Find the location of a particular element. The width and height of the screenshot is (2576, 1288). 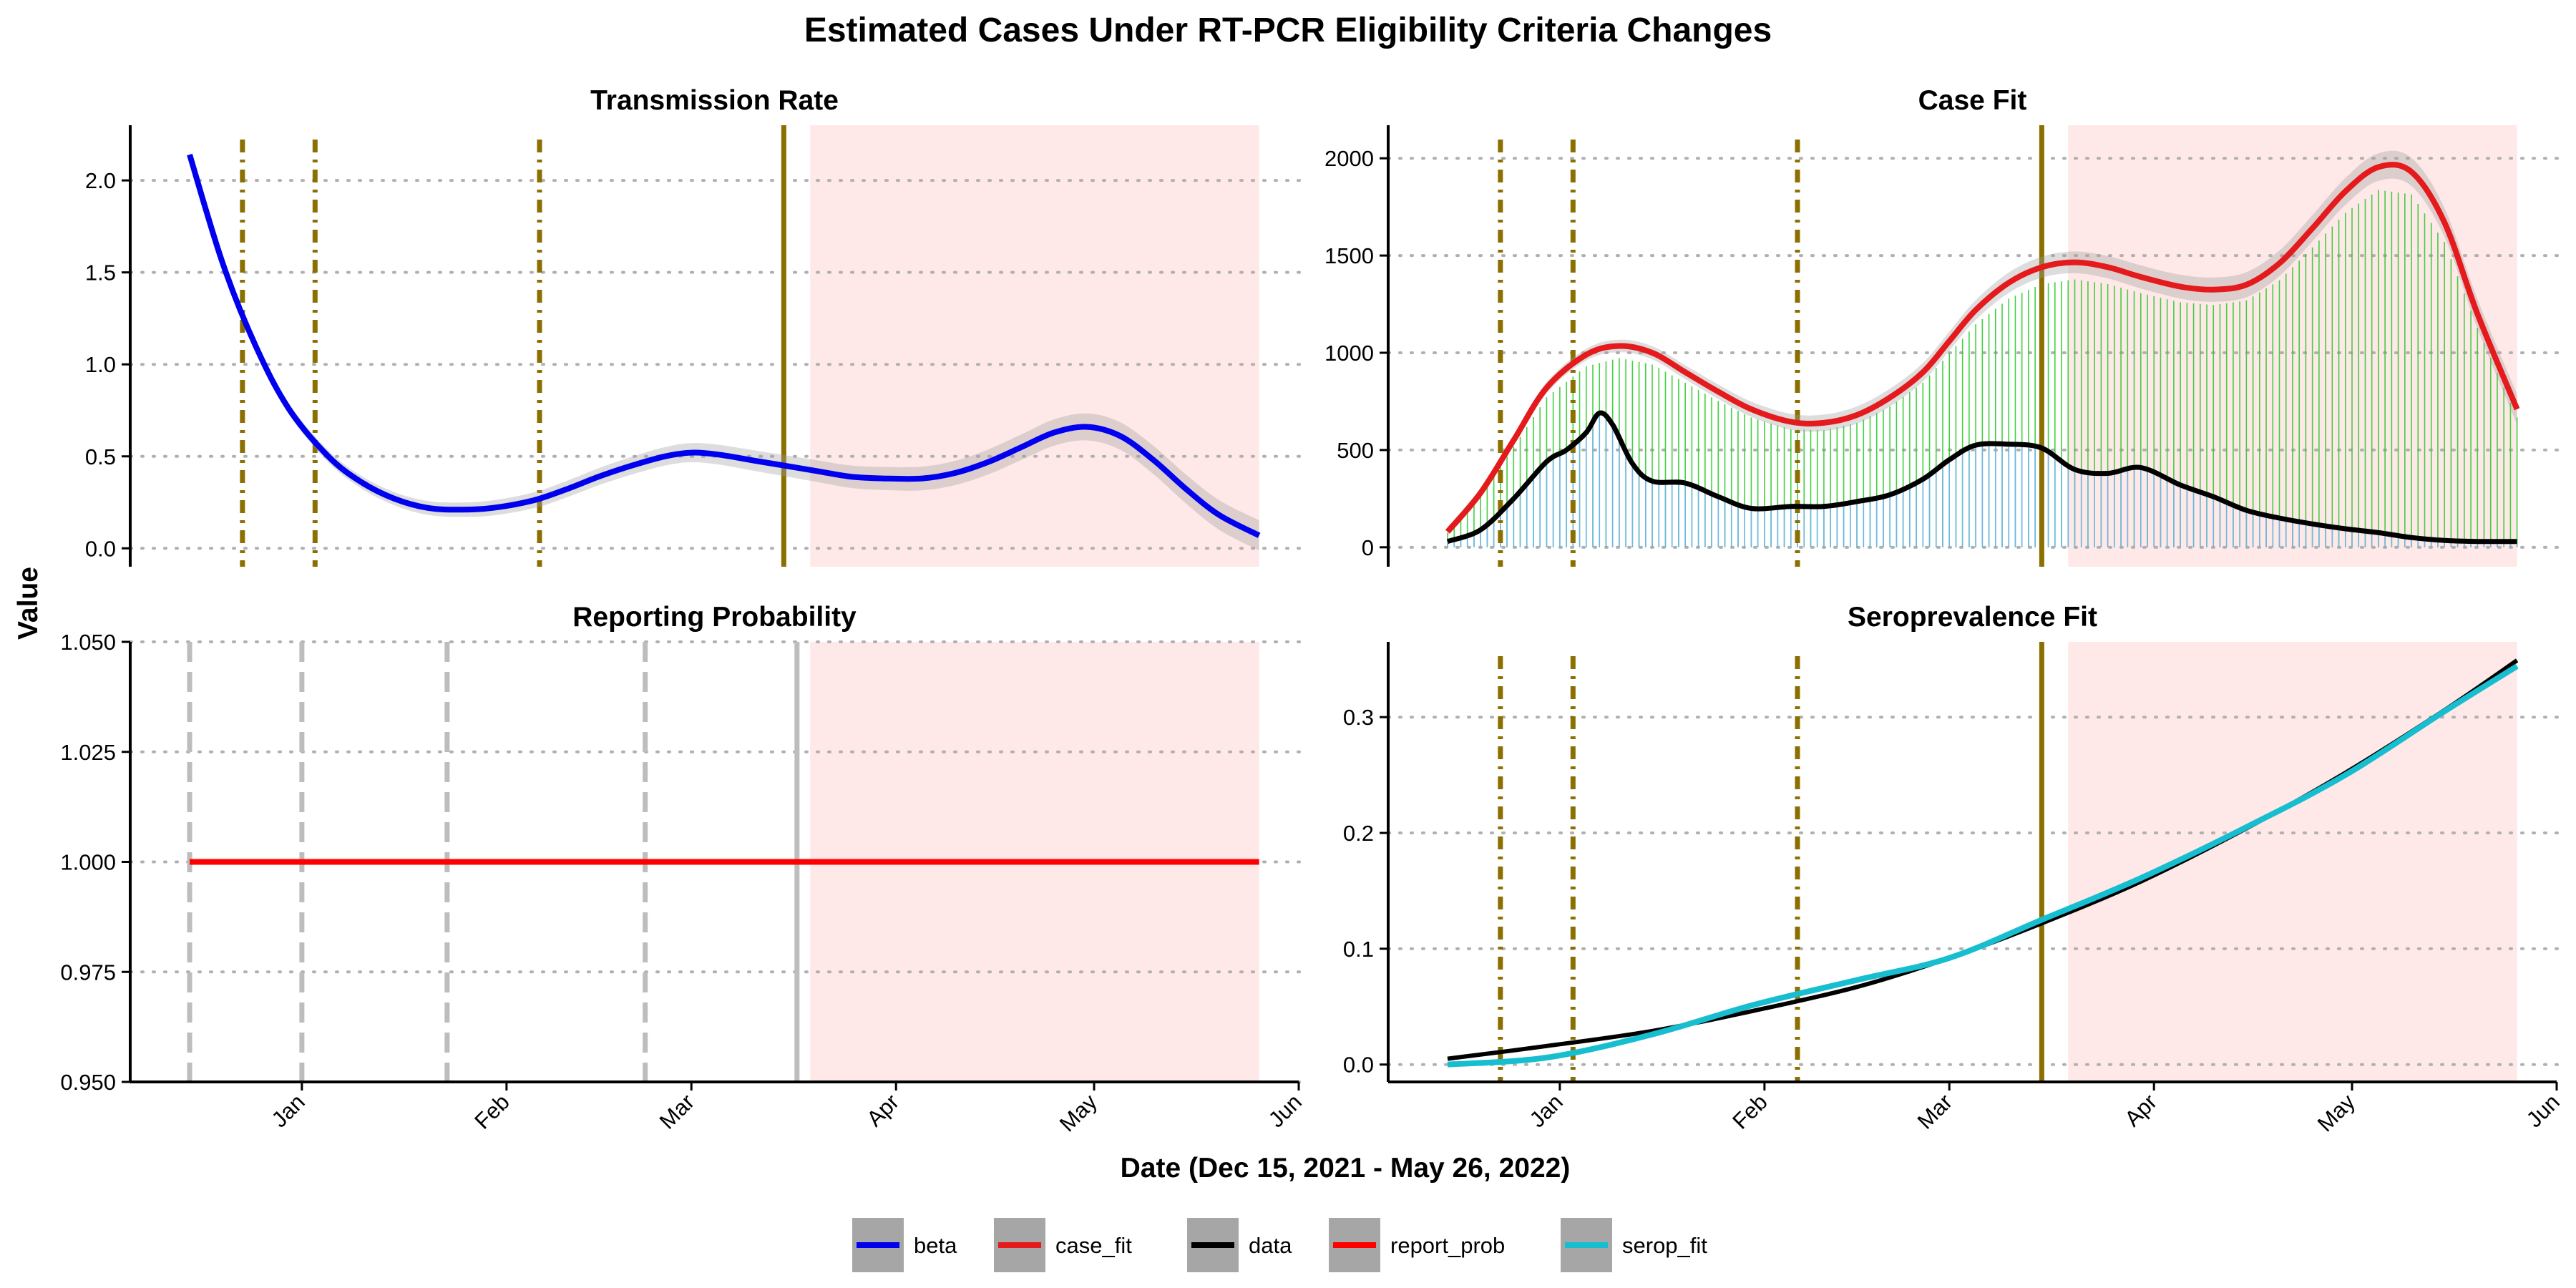

y-tick-label: 0.2 is located at coordinates (1358, 833).